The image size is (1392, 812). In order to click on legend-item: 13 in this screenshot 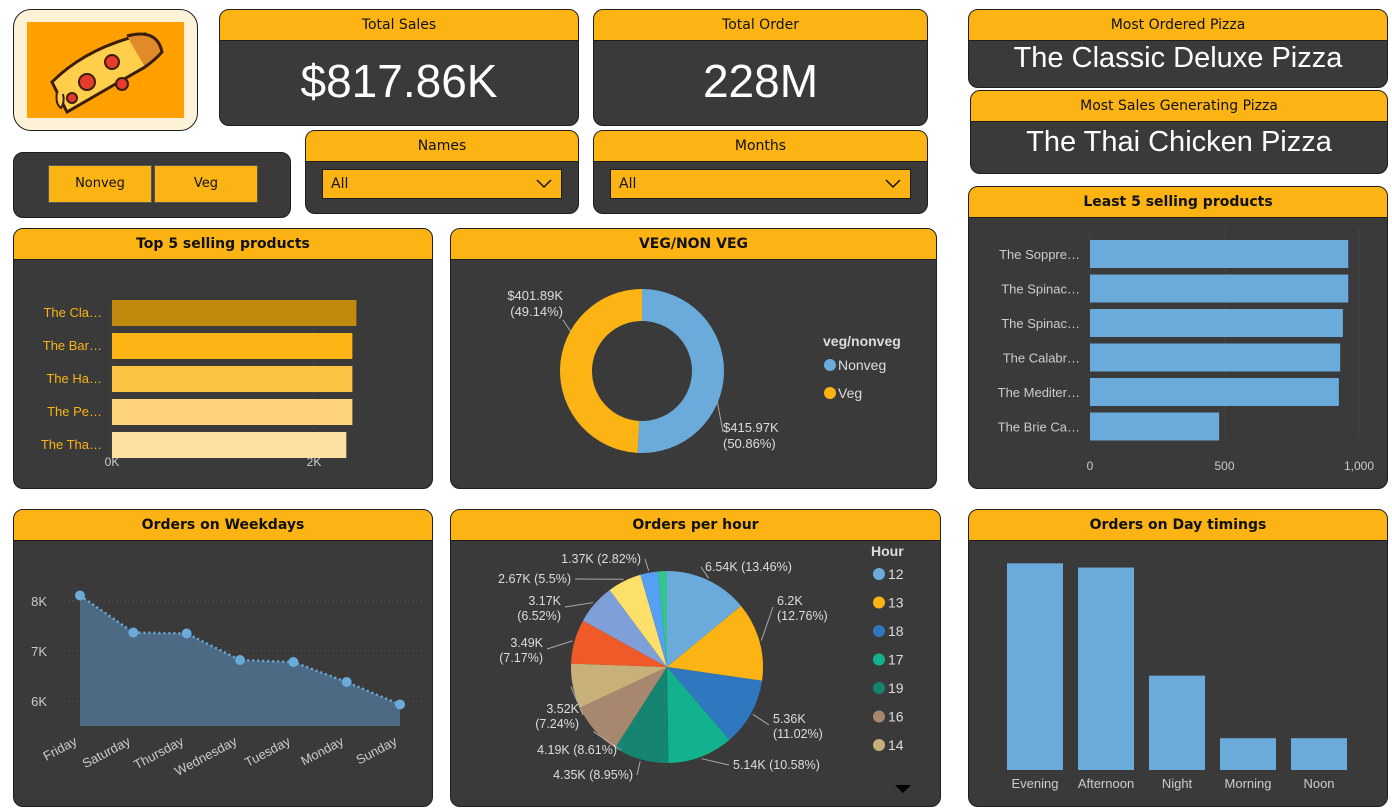, I will do `click(896, 603)`.